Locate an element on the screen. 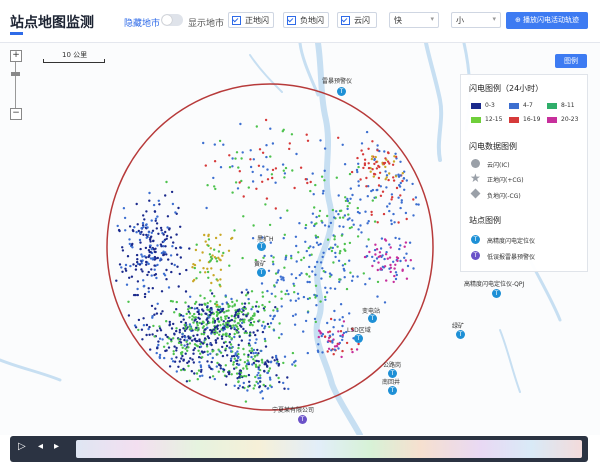 The image size is (600, 472). checkbox-positive-cg: 正地闪 is located at coordinates (251, 20).